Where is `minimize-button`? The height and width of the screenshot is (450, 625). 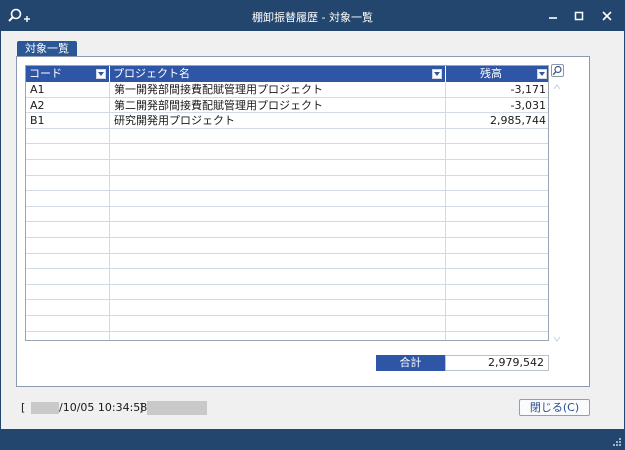
minimize-button is located at coordinates (553, 16).